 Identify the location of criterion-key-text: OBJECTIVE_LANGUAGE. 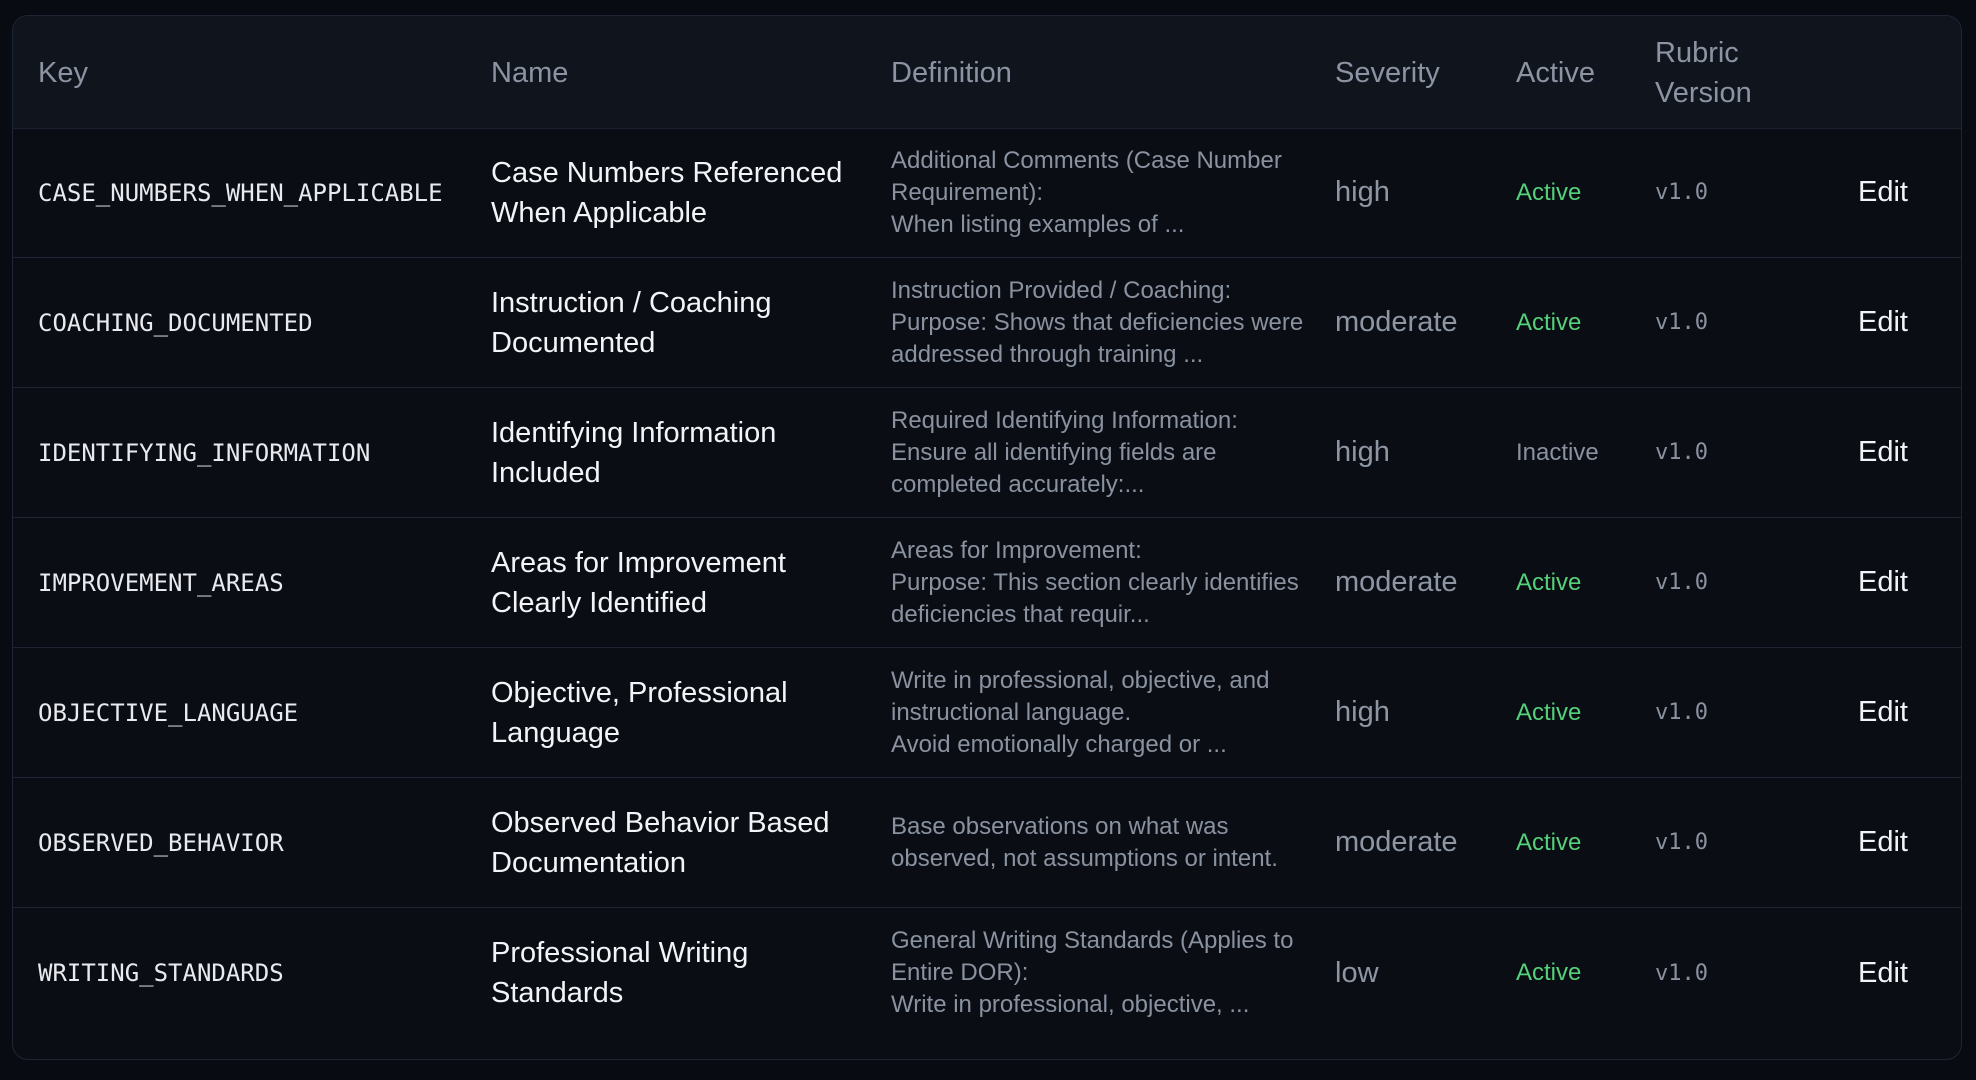
(168, 712).